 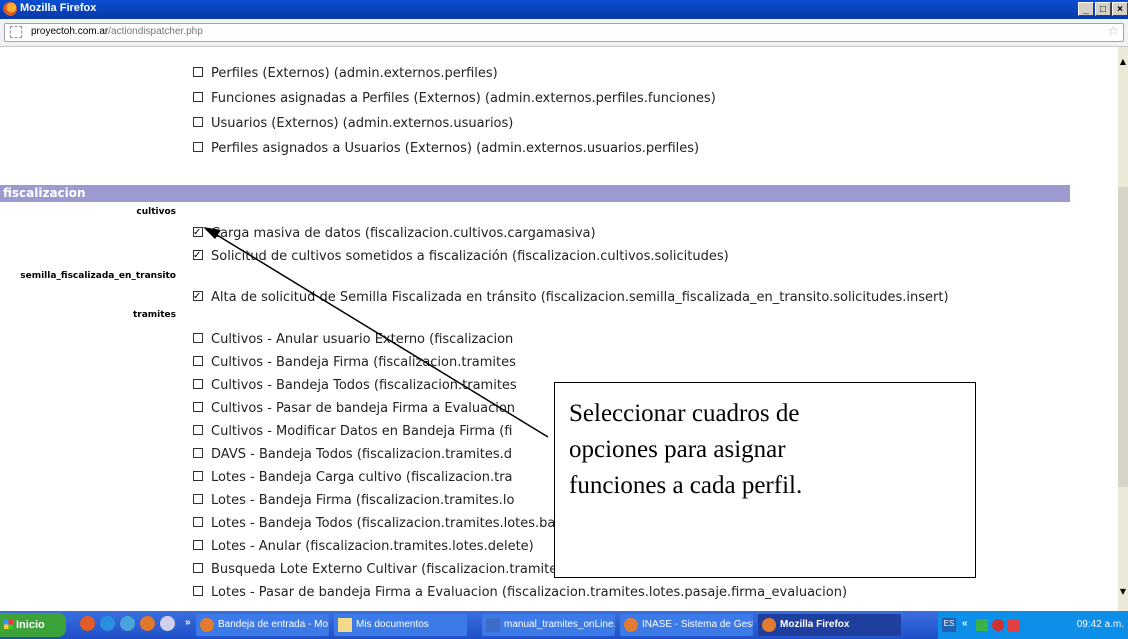 I want to click on security-icon, so click(x=998, y=625).